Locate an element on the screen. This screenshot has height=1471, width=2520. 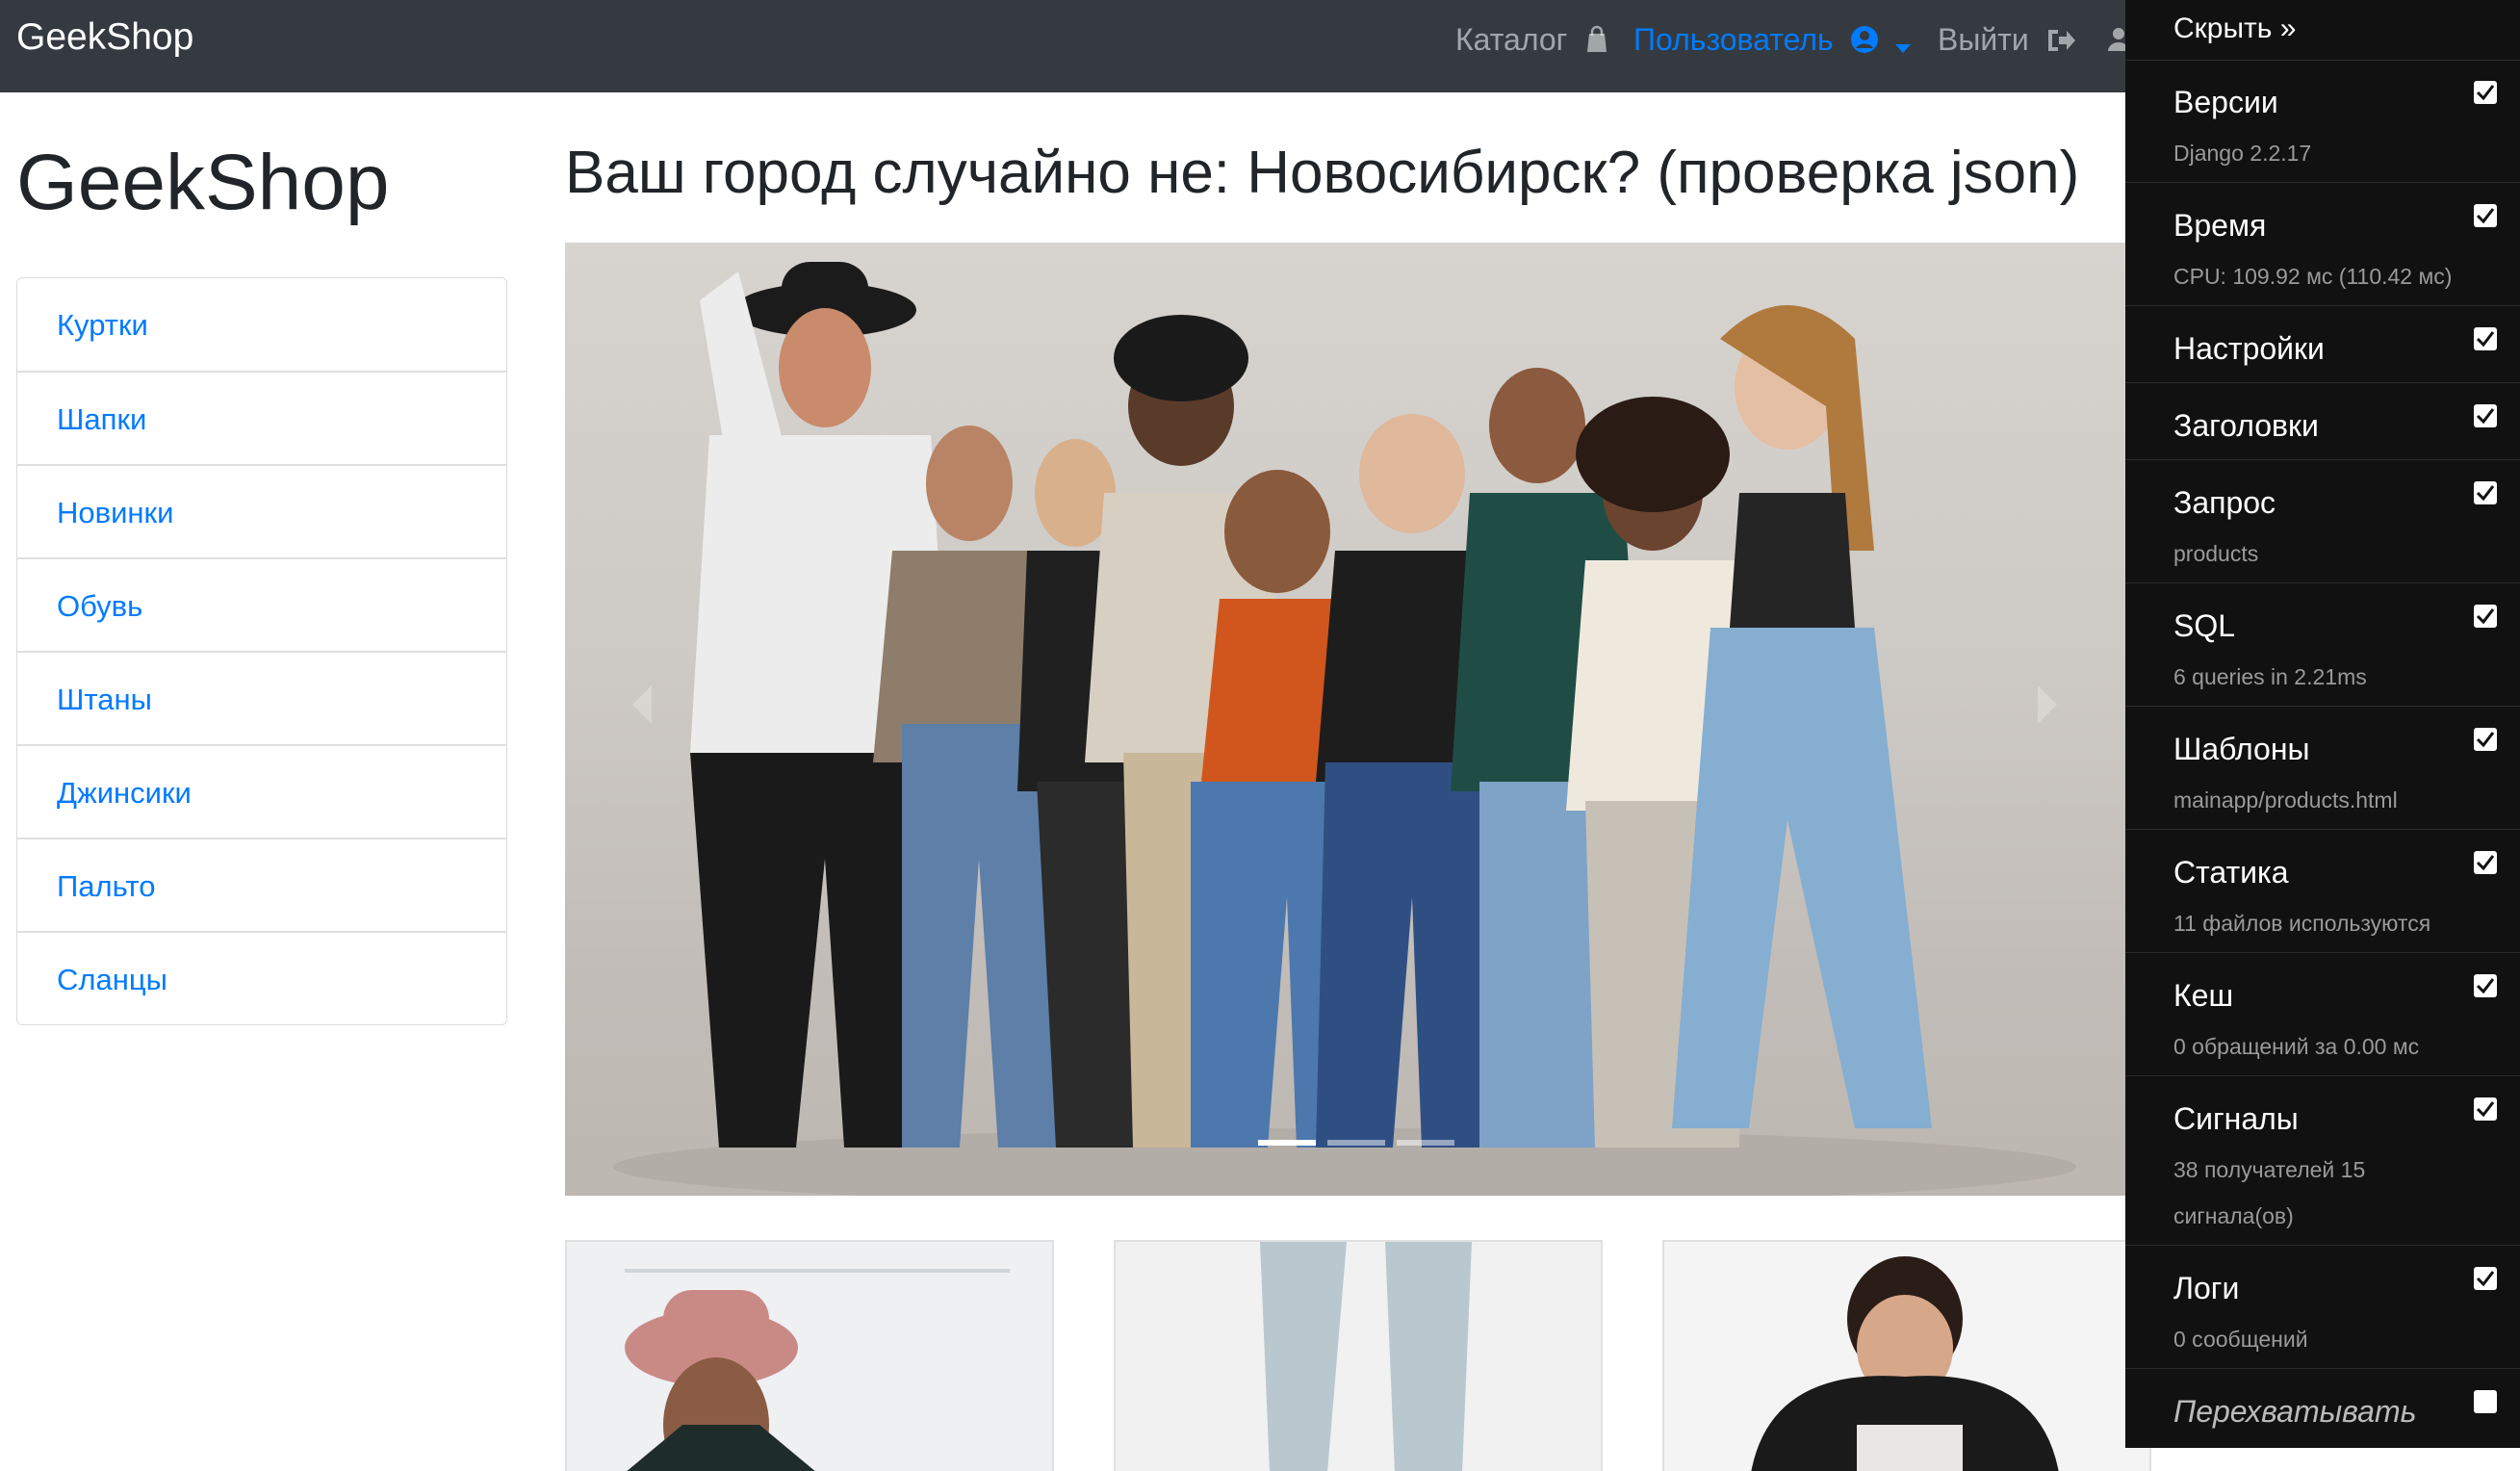
debug-panel-cache: Кеш 0 обращений за 0.00 мс is located at coordinates (2323, 1014).